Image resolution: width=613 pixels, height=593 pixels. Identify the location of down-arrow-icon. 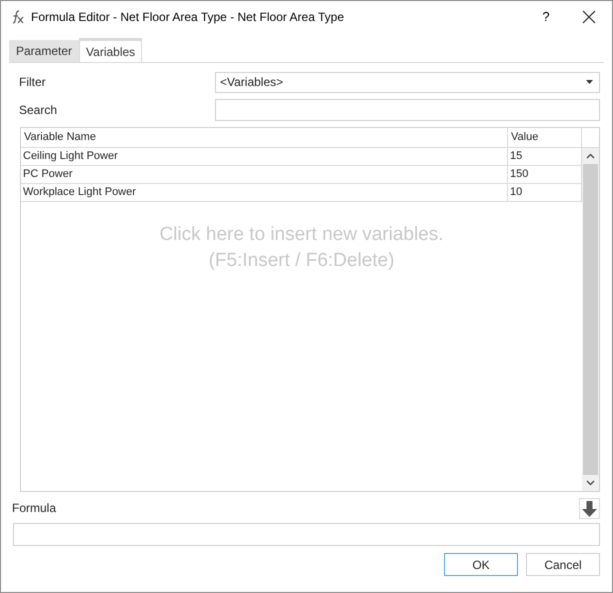
(589, 508).